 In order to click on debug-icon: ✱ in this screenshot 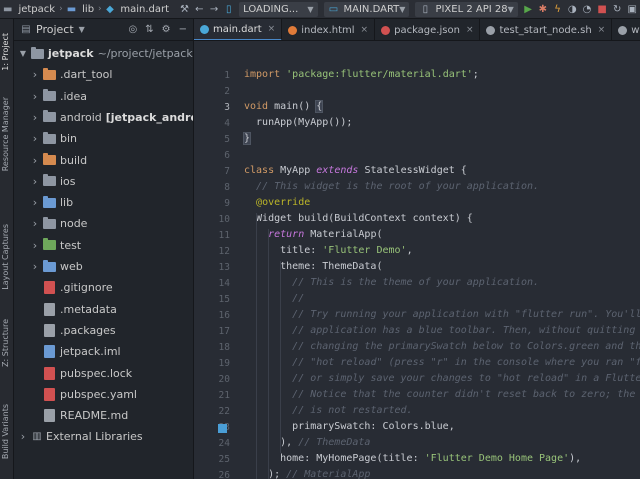, I will do `click(542, 9)`.